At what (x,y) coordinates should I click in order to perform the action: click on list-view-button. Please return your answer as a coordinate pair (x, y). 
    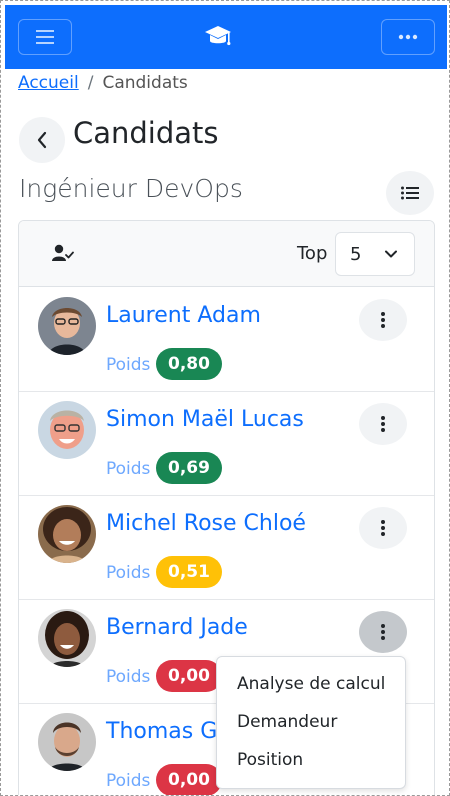
    Looking at the image, I should click on (410, 193).